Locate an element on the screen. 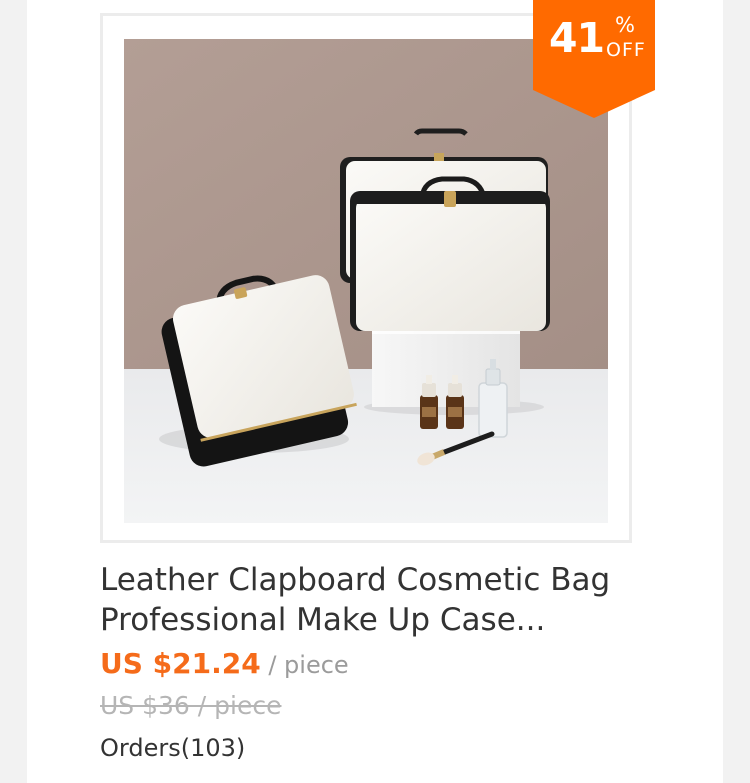 The width and height of the screenshot is (750, 783). percent-sign: % is located at coordinates (625, 25).